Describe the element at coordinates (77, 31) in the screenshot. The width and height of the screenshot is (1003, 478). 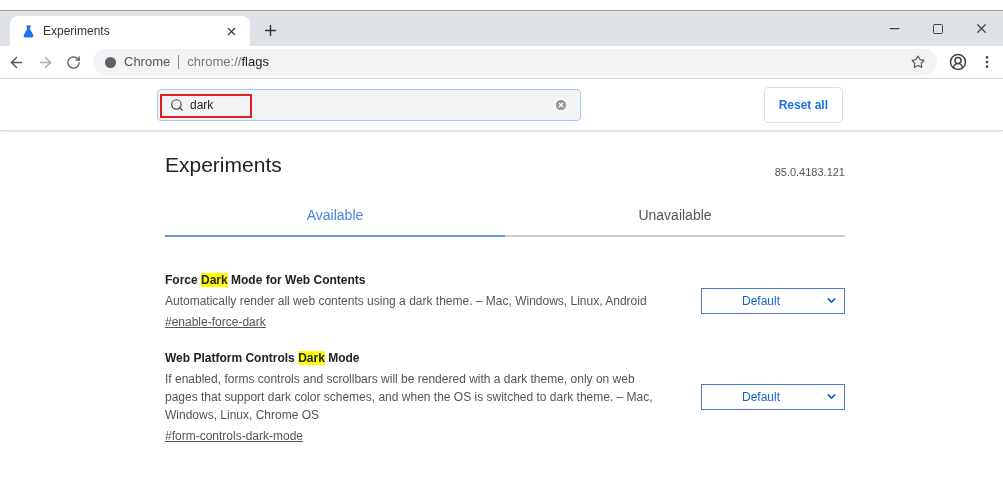
I see `tab-title: Experiments` at that location.